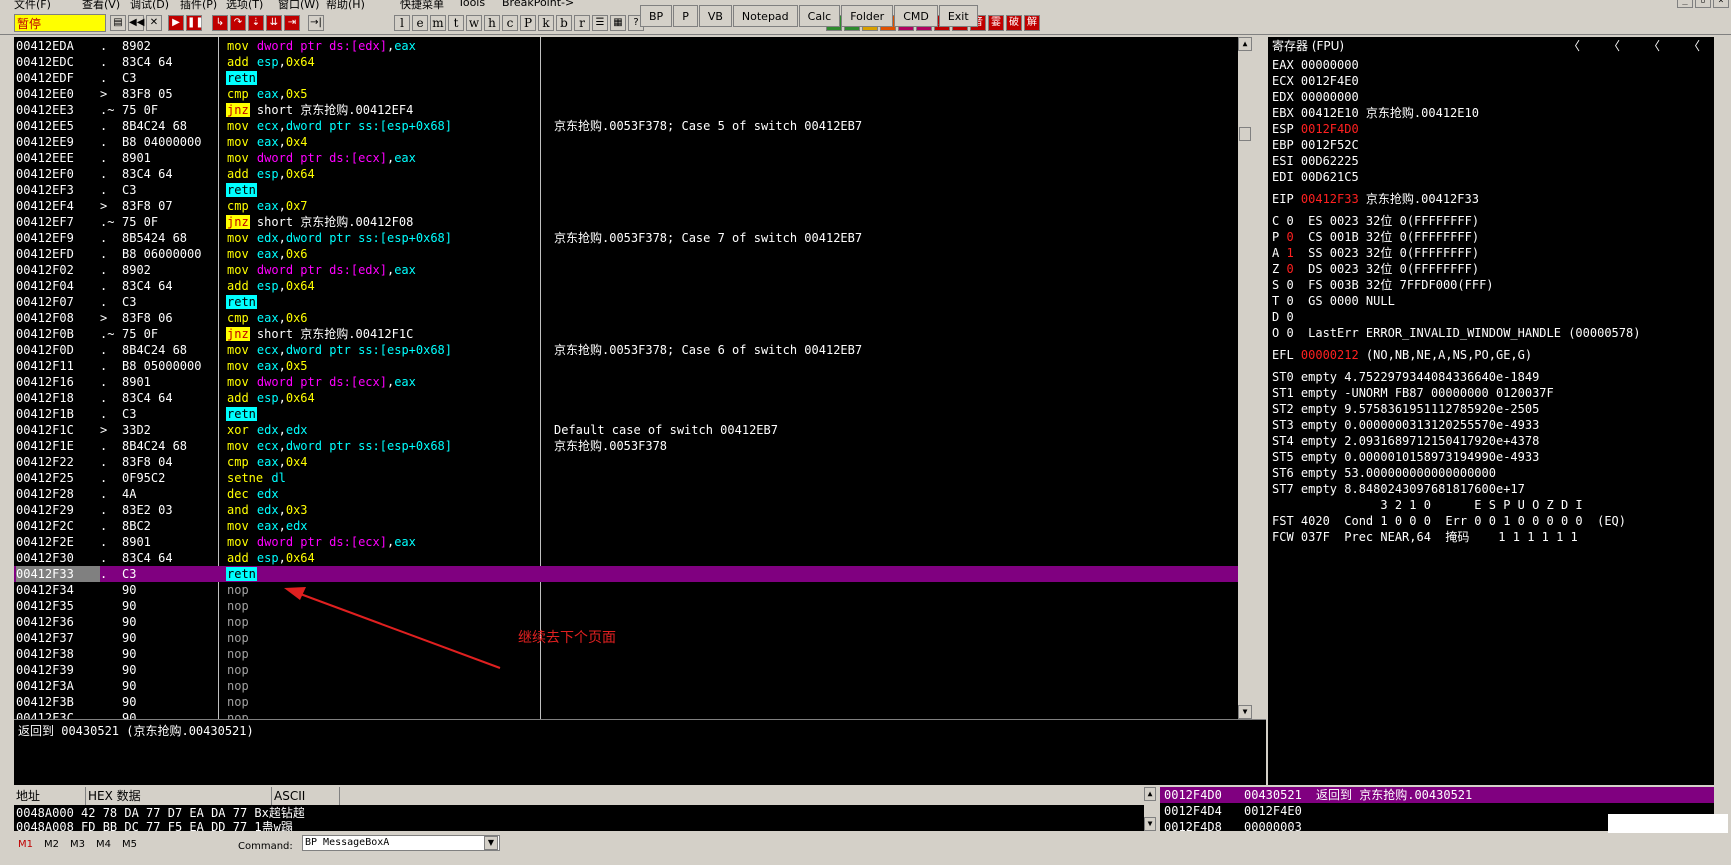 The width and height of the screenshot is (1731, 865). What do you see at coordinates (582, 23) in the screenshot?
I see `window-button-r: r` at bounding box center [582, 23].